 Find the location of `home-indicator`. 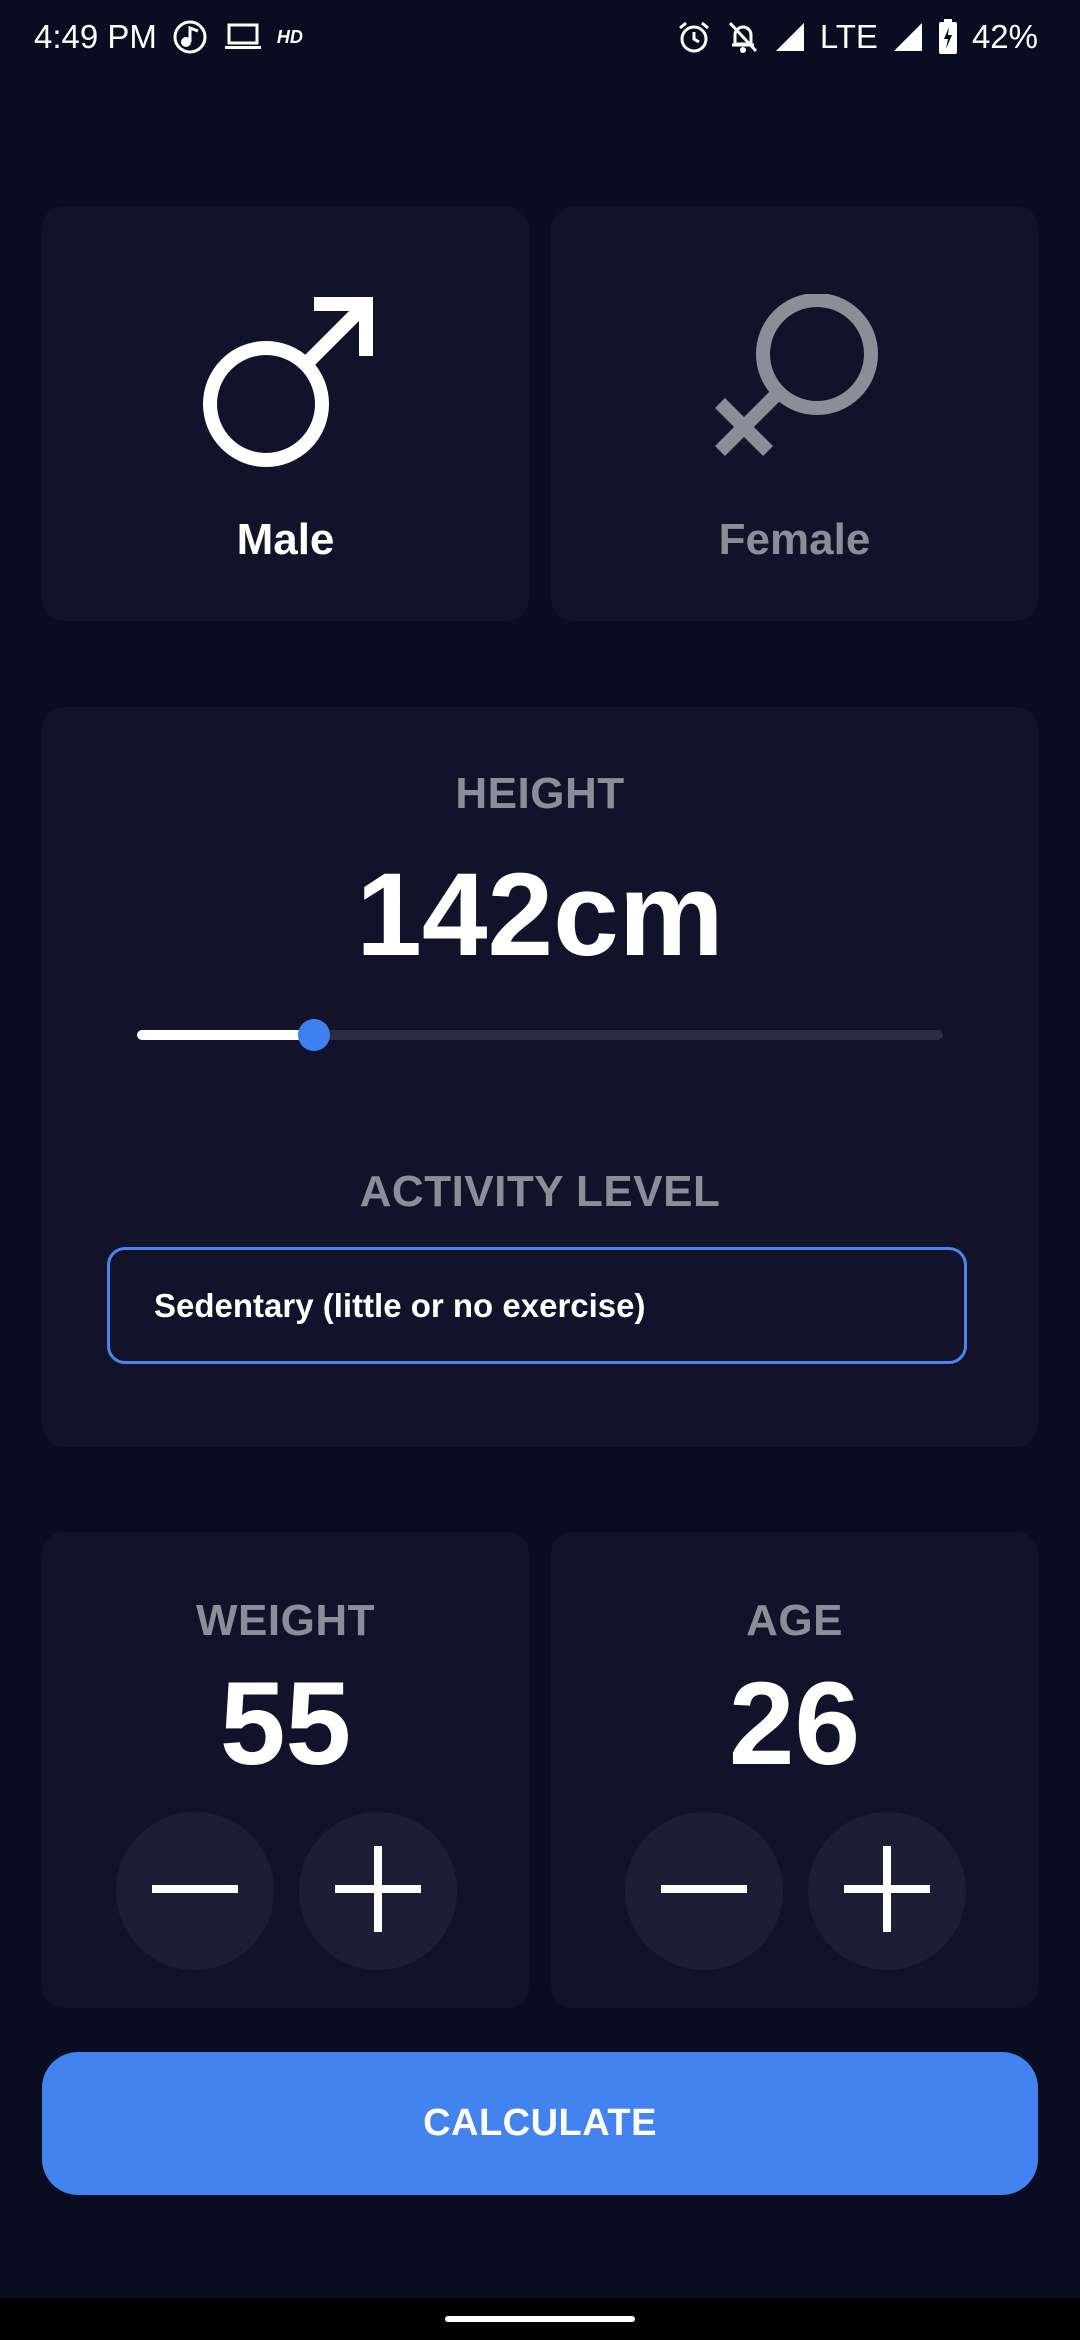

home-indicator is located at coordinates (540, 2319).